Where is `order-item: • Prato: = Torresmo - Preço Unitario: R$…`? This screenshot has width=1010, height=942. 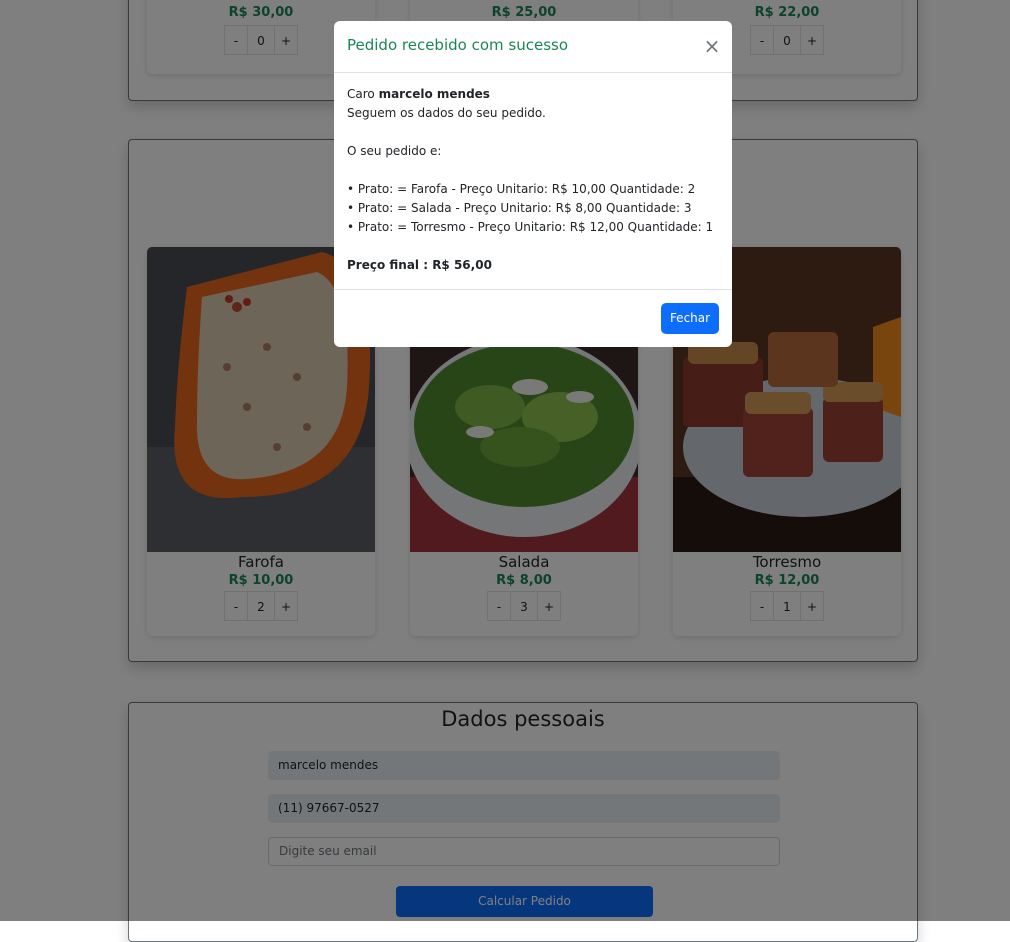 order-item: • Prato: = Torresmo - Preço Unitario: R$… is located at coordinates (530, 227).